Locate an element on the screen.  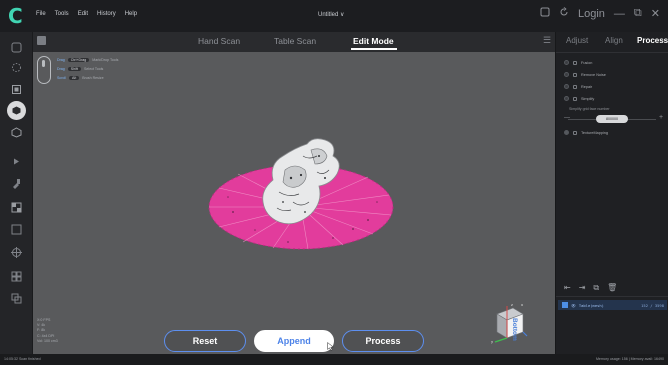
tab-align: Align is located at coordinates (614, 40).